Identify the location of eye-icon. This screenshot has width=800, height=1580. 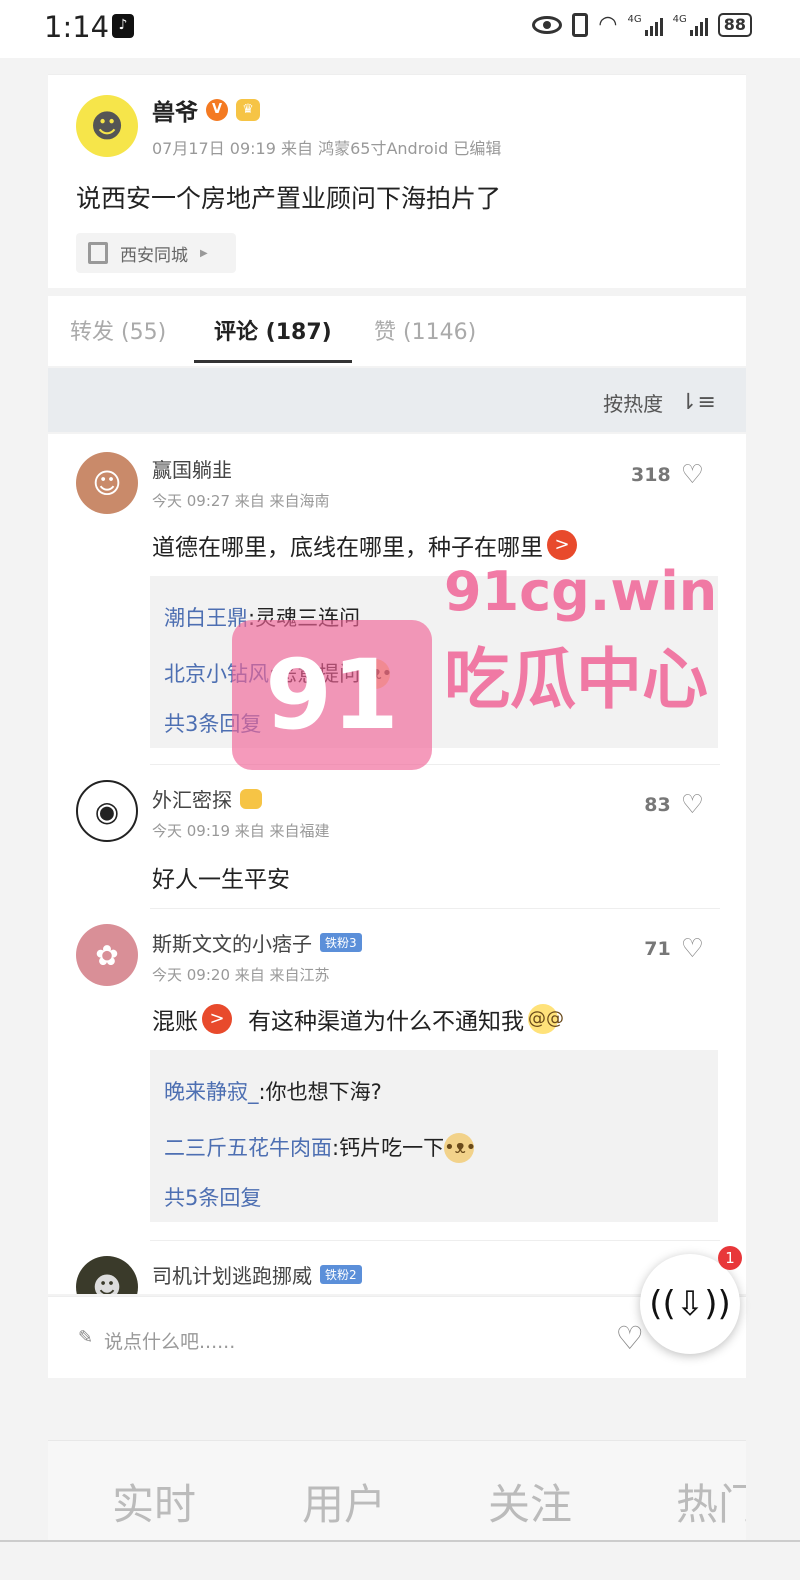
(547, 24).